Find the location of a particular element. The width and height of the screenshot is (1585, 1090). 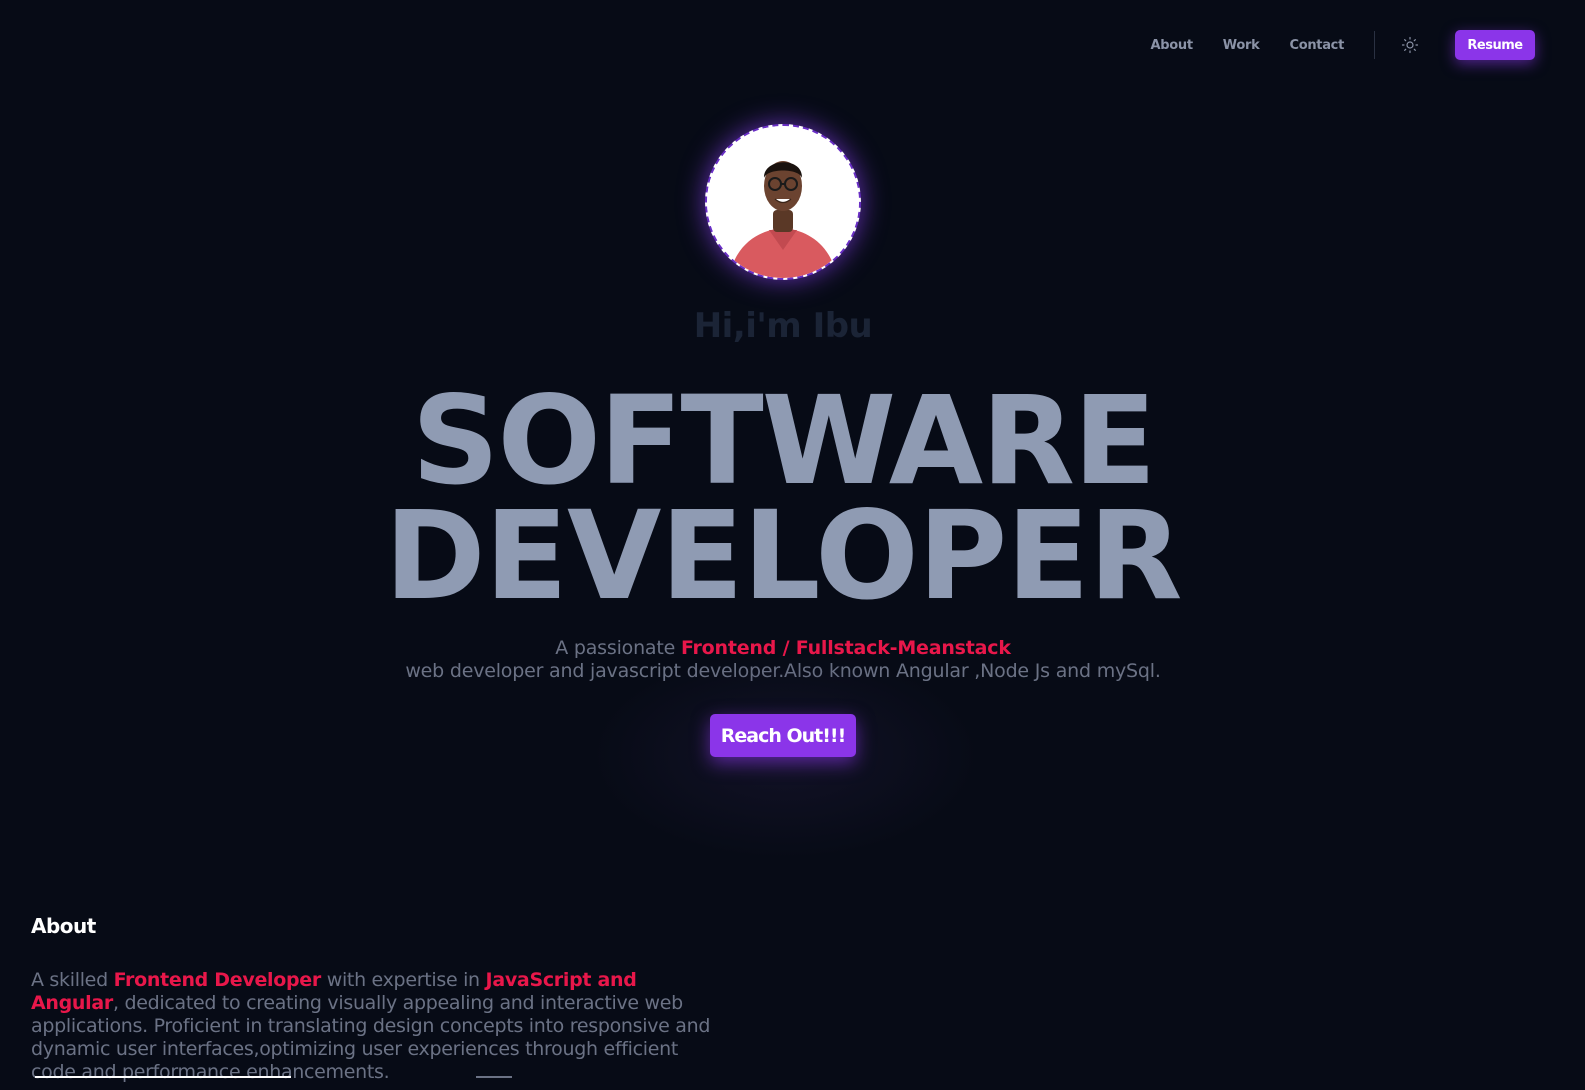

profile-avatar is located at coordinates (783, 202).